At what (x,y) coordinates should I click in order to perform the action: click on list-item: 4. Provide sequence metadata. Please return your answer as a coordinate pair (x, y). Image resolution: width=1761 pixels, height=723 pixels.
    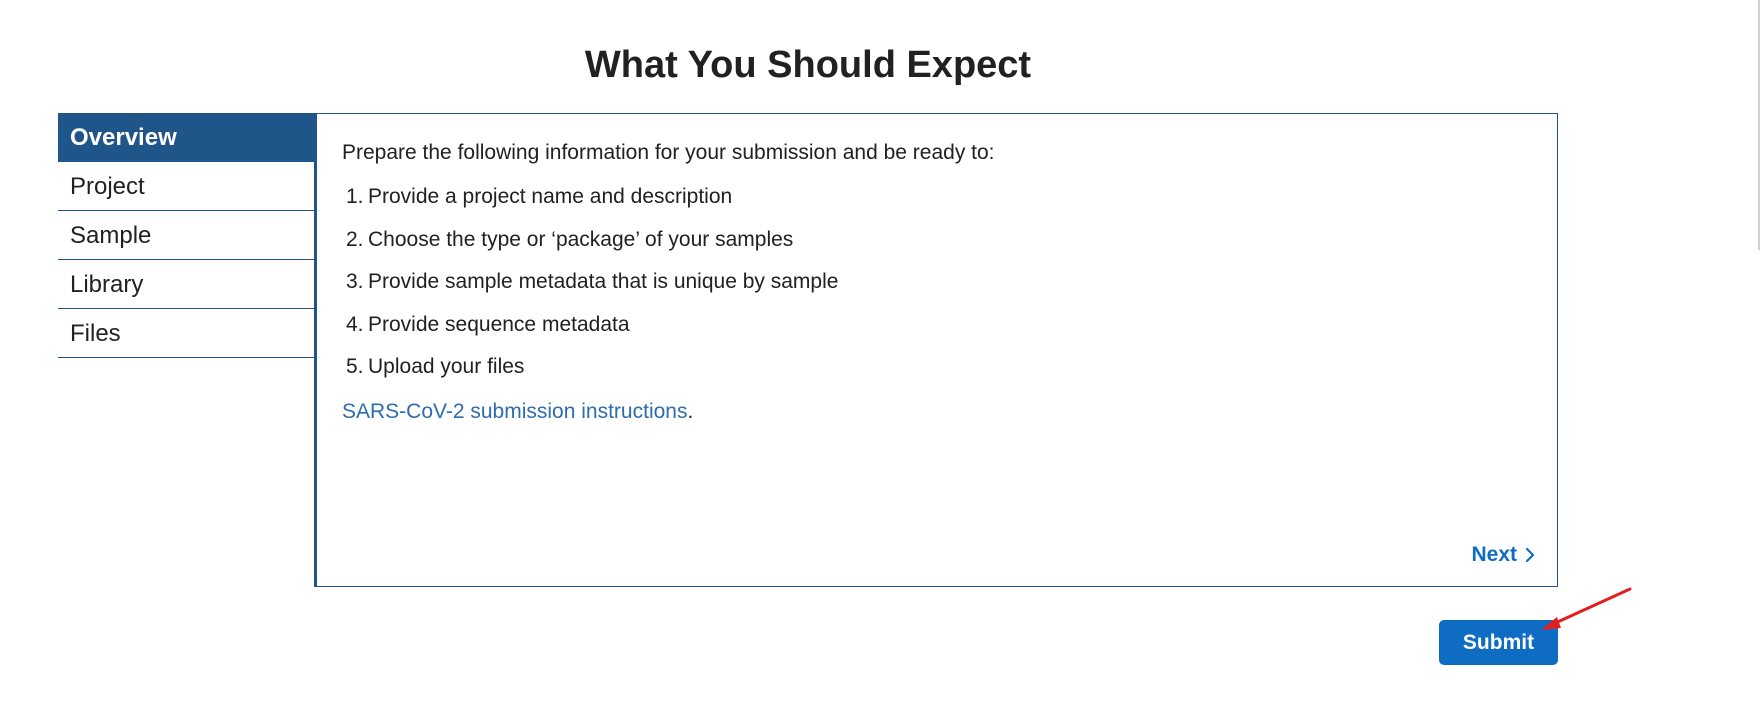
    Looking at the image, I should click on (949, 325).